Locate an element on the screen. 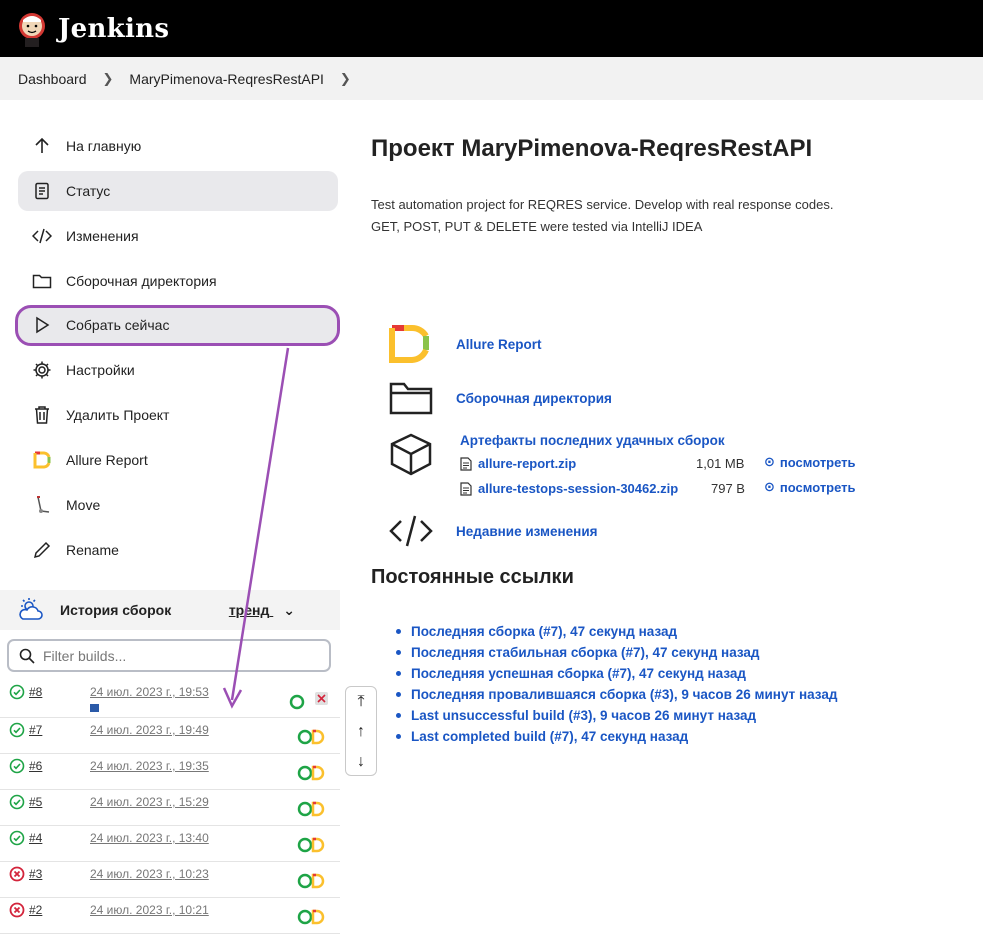 The width and height of the screenshot is (983, 934). recent-changes-link: Недавние изменения is located at coordinates (493, 531).